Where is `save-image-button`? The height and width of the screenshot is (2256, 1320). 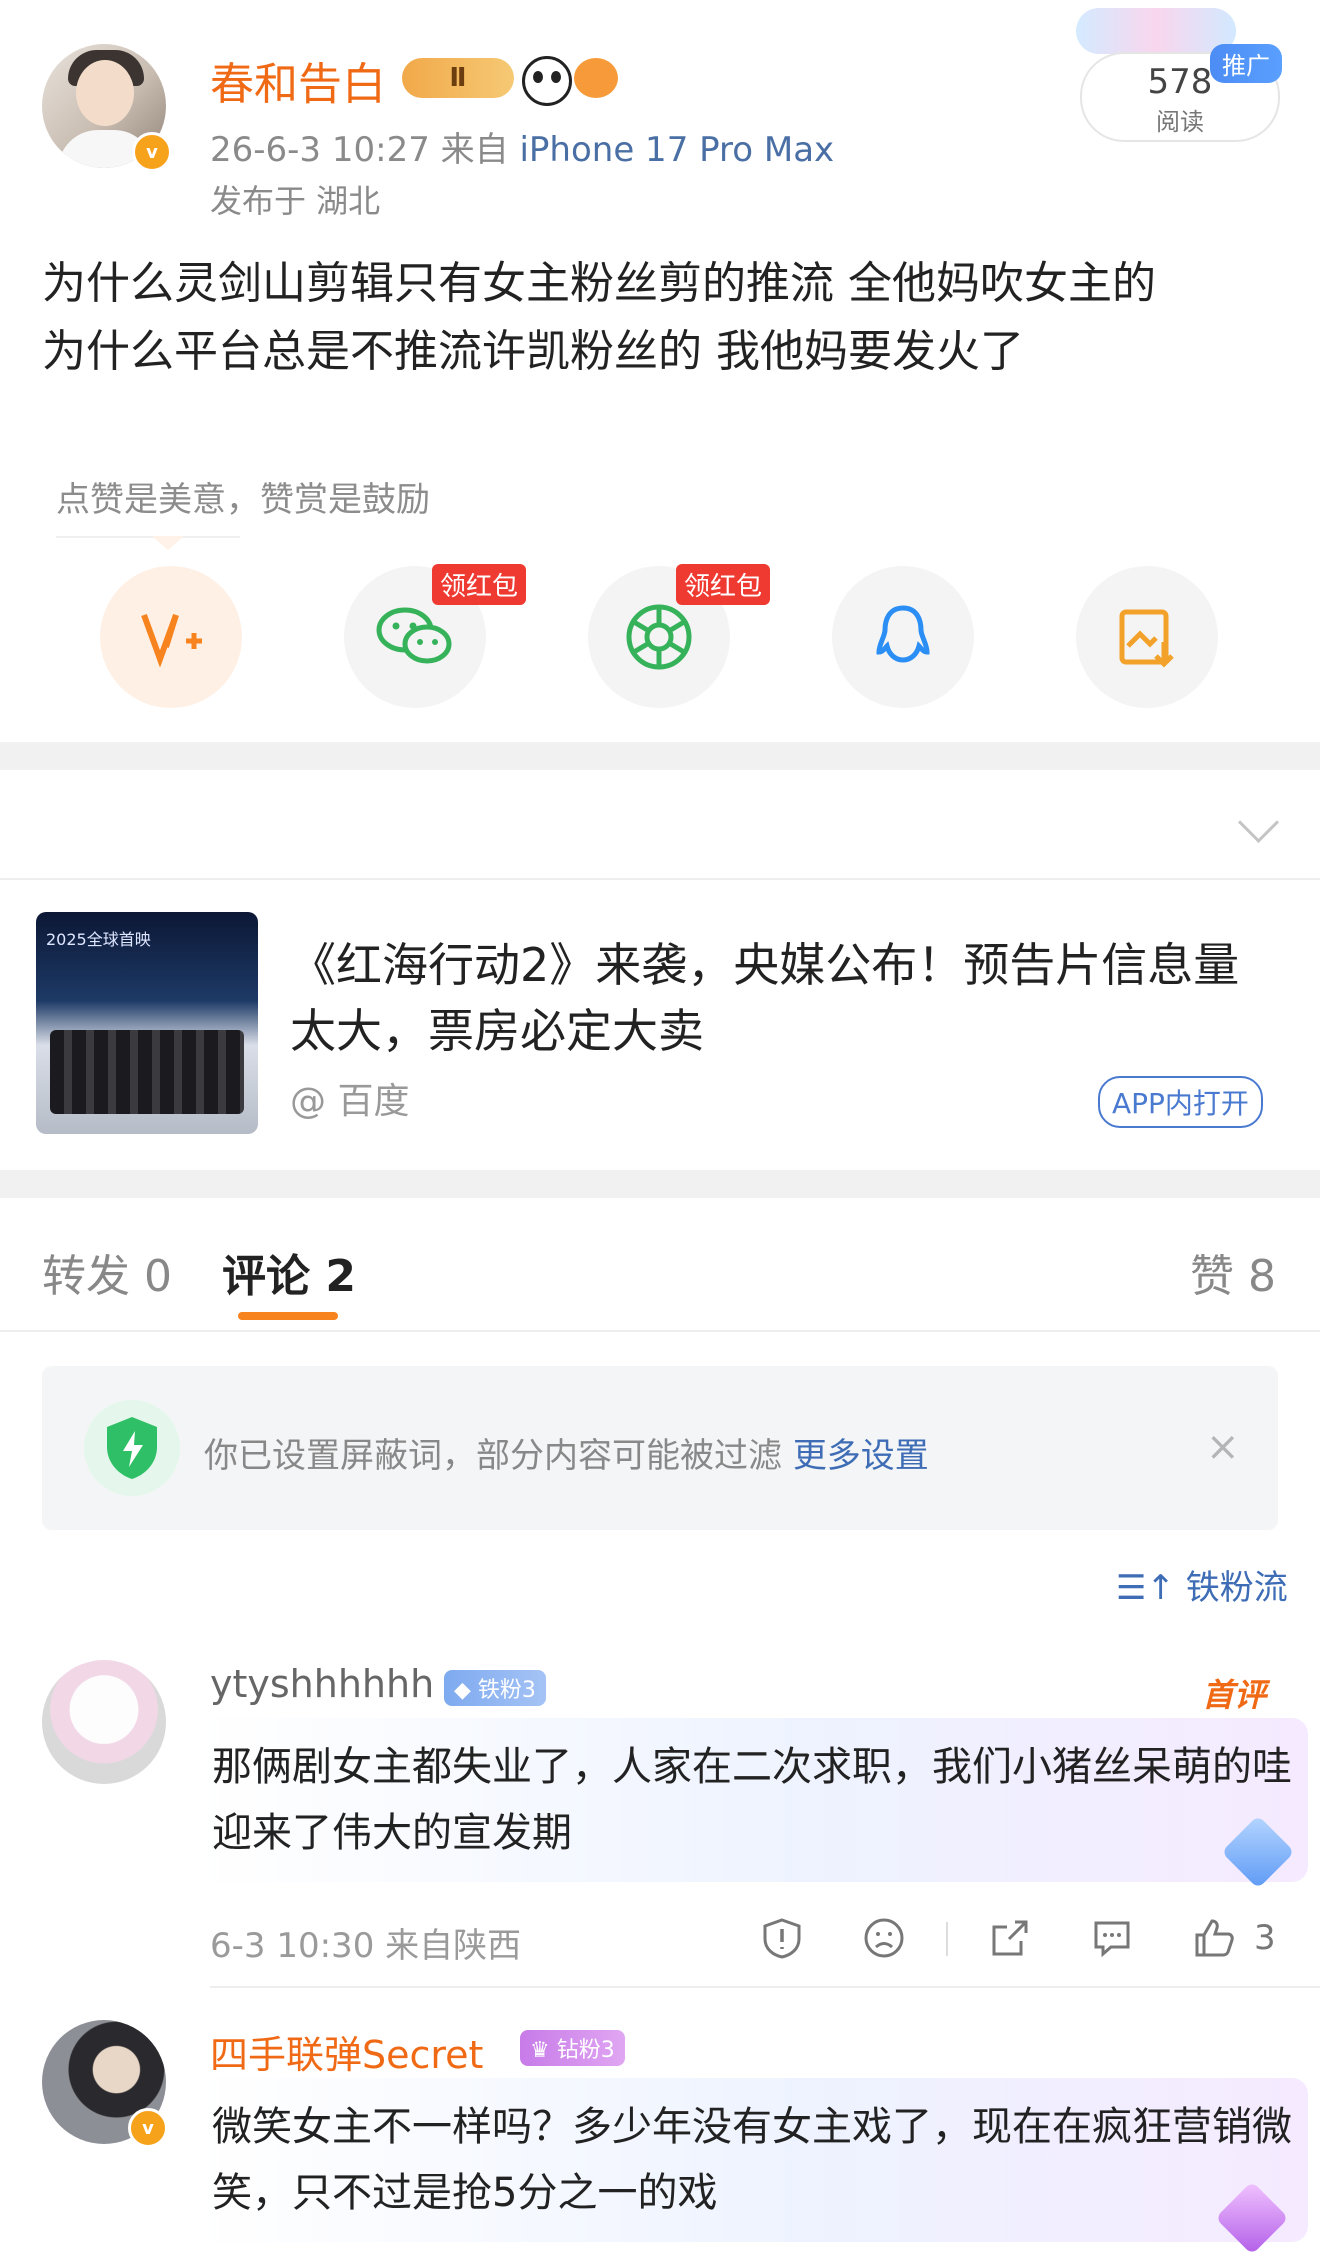
save-image-button is located at coordinates (1147, 637).